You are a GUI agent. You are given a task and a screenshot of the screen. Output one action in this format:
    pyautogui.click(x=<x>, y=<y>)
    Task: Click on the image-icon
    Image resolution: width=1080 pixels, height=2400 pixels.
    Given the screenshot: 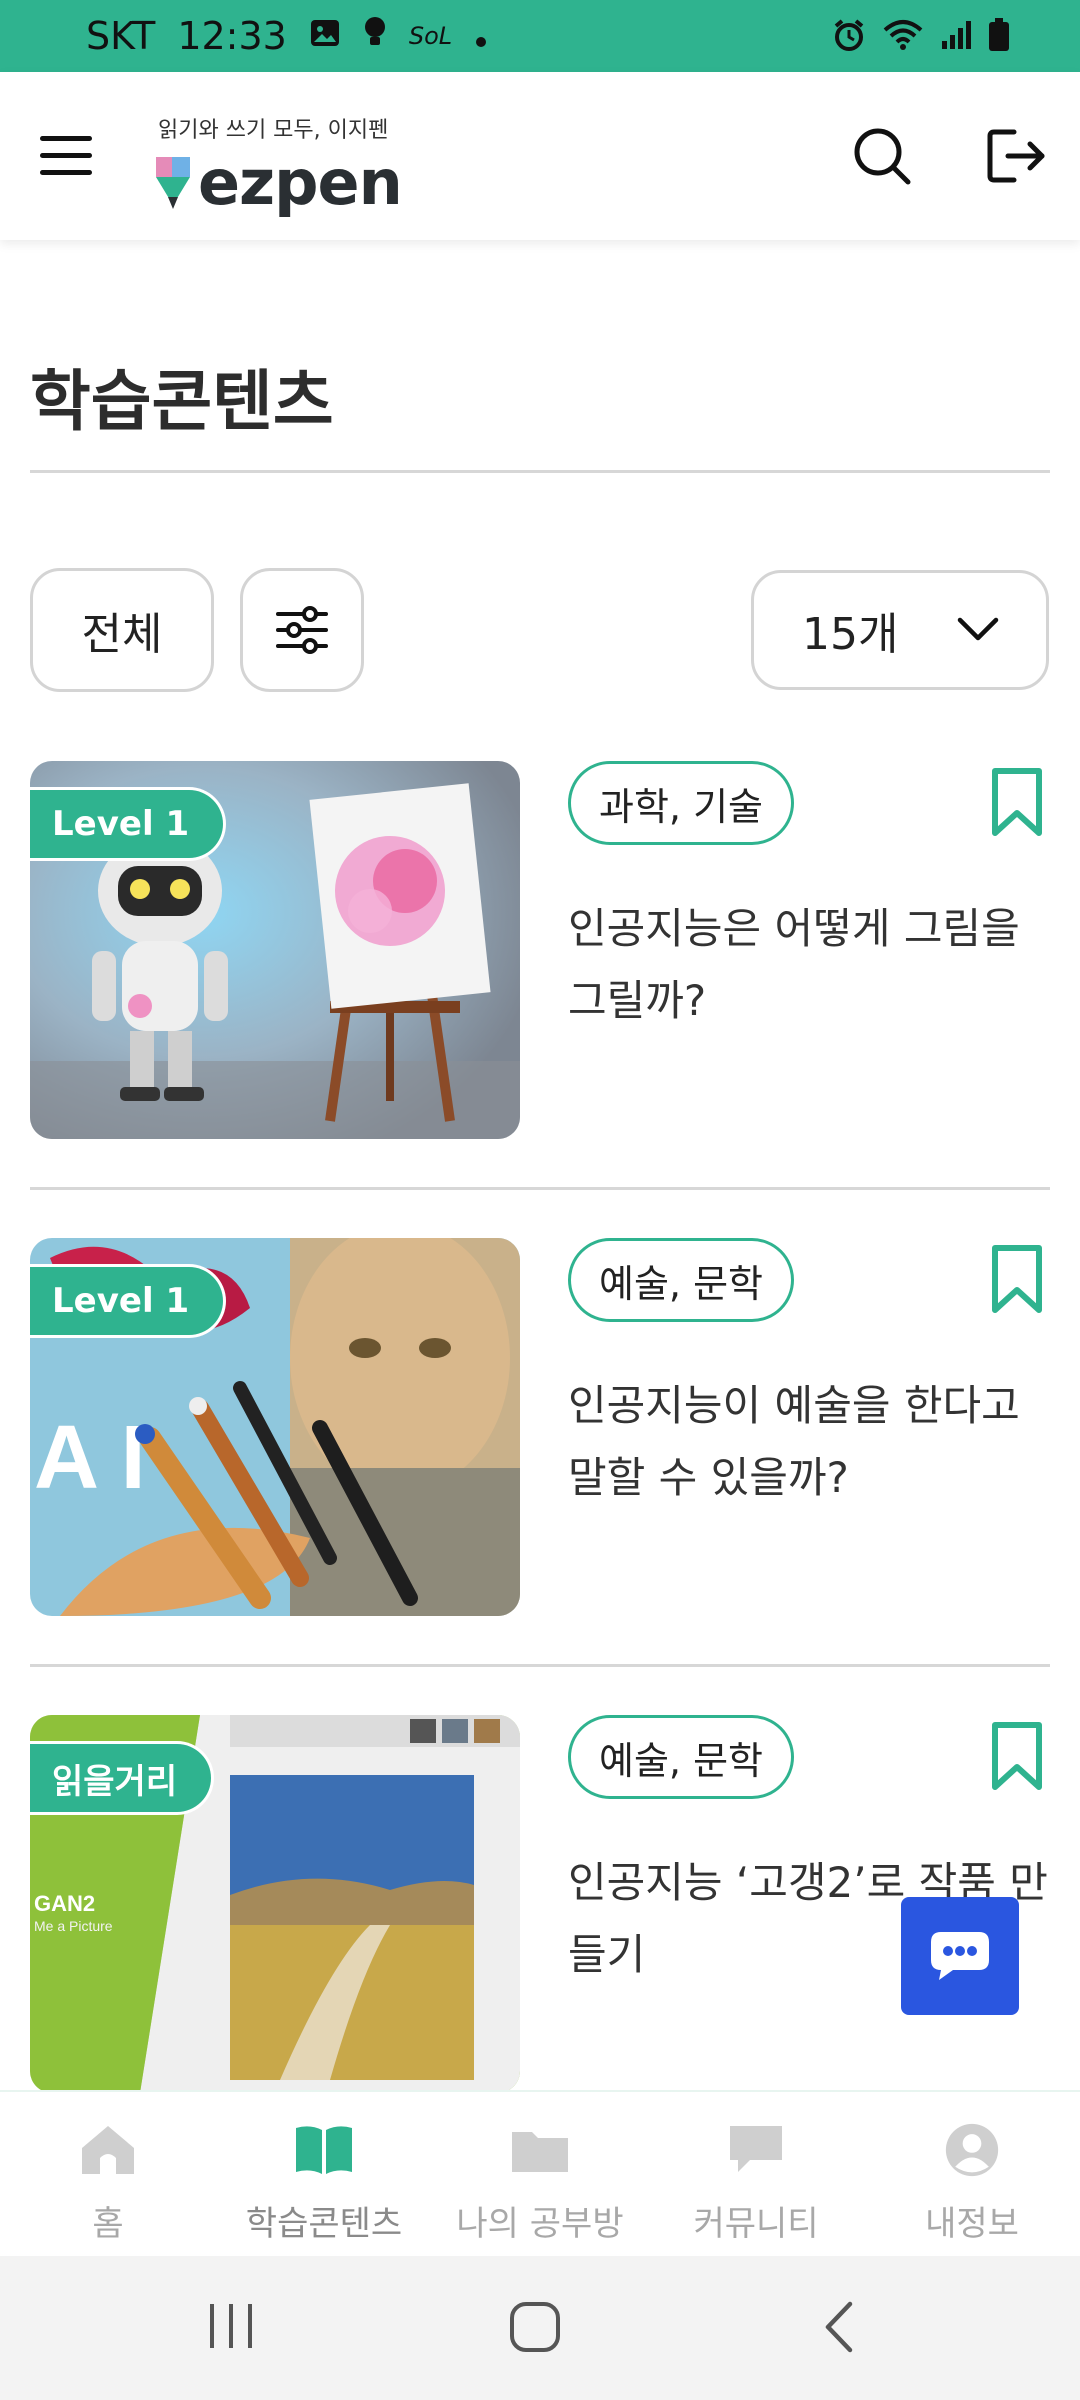 What is the action you would take?
    pyautogui.click(x=325, y=36)
    